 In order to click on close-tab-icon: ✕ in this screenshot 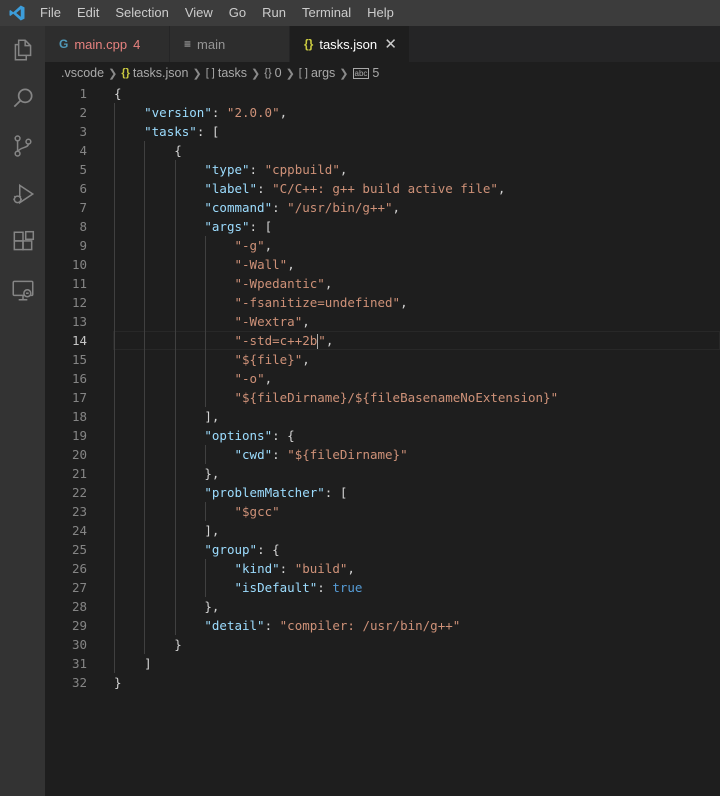, I will do `click(390, 44)`.